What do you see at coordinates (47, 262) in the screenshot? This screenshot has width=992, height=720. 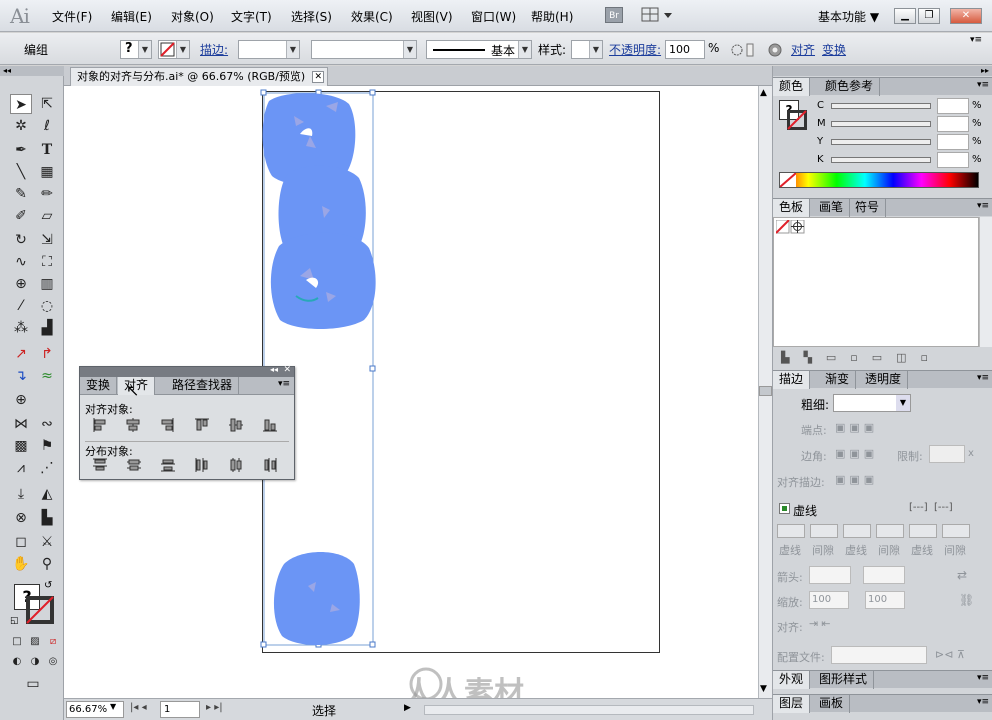 I see `free-transform-tool: ⛶` at bounding box center [47, 262].